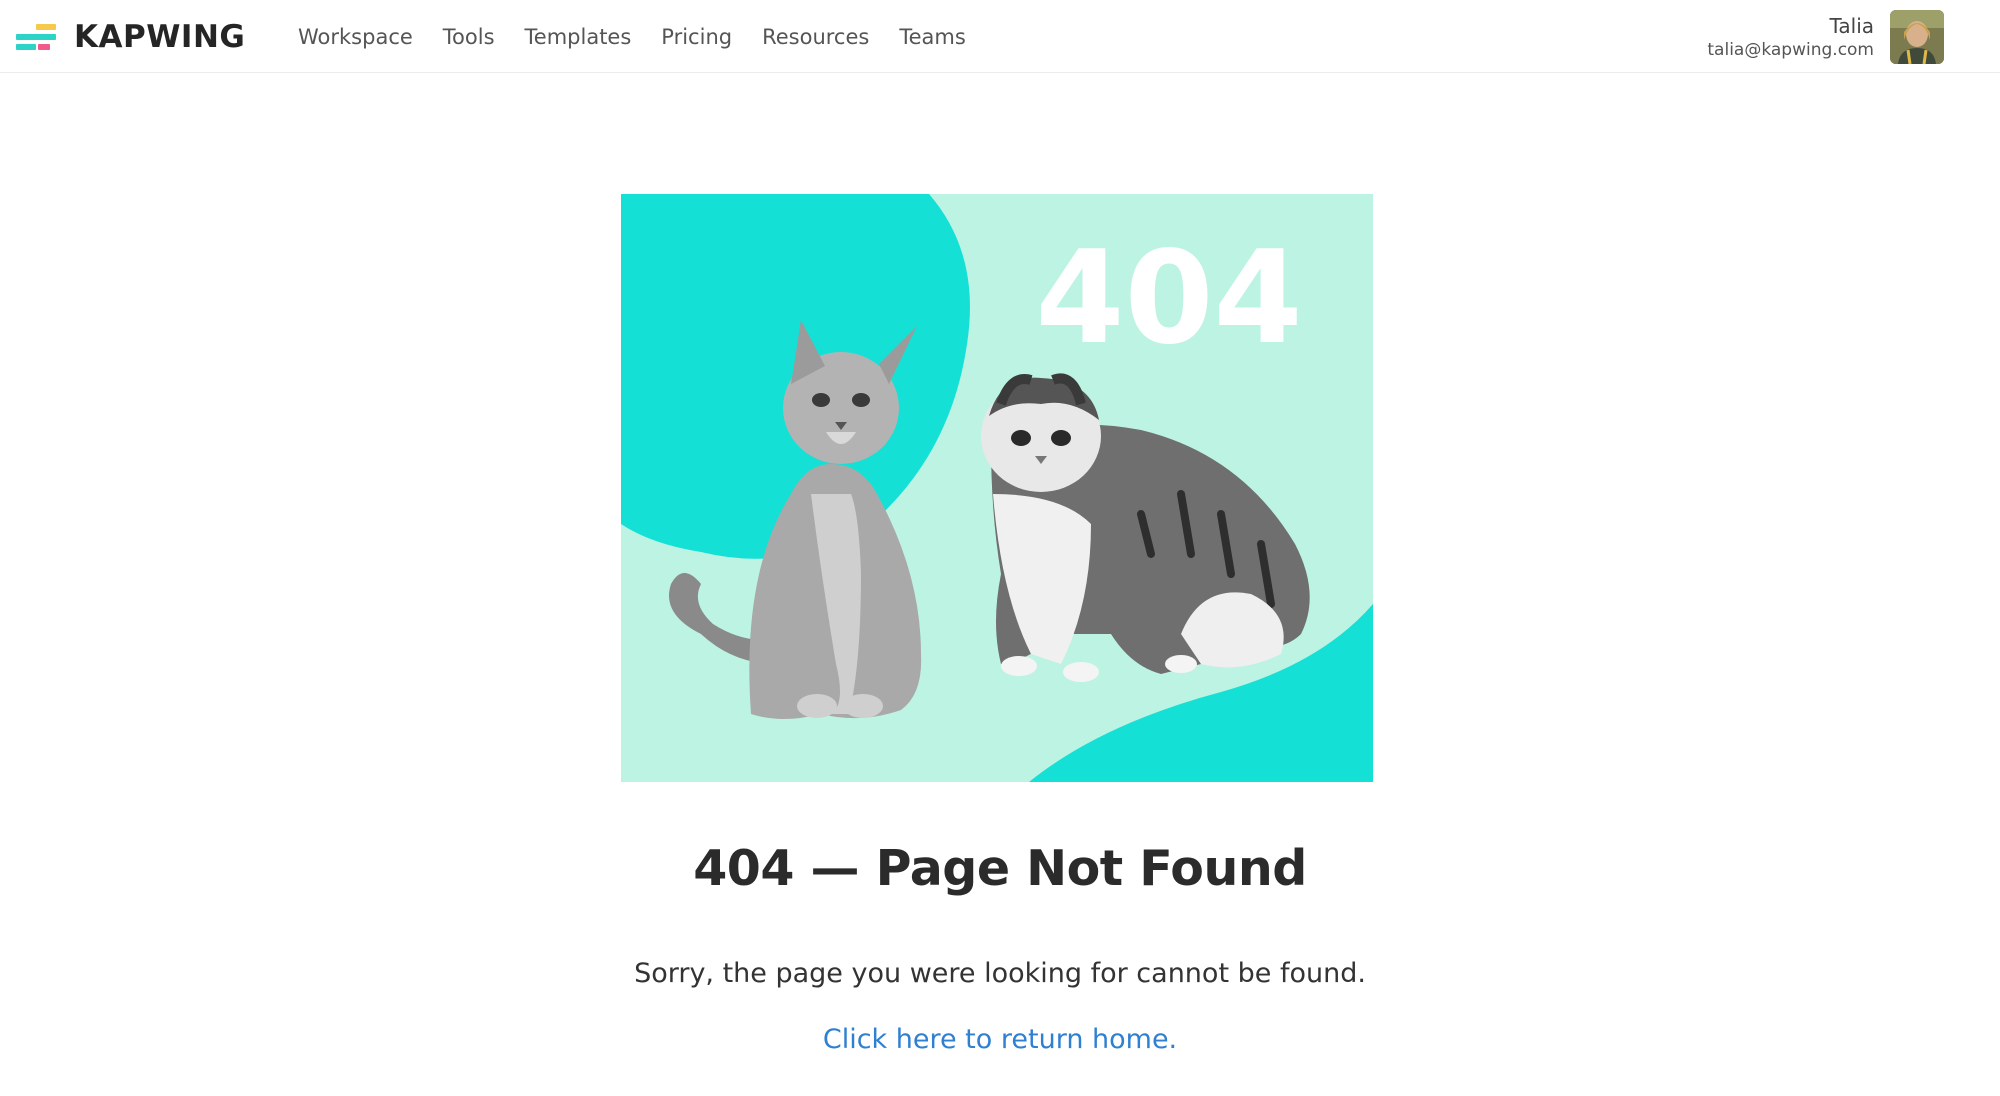  I want to click on user-account-menu: Talia talia@kapwing.com, so click(1825, 37).